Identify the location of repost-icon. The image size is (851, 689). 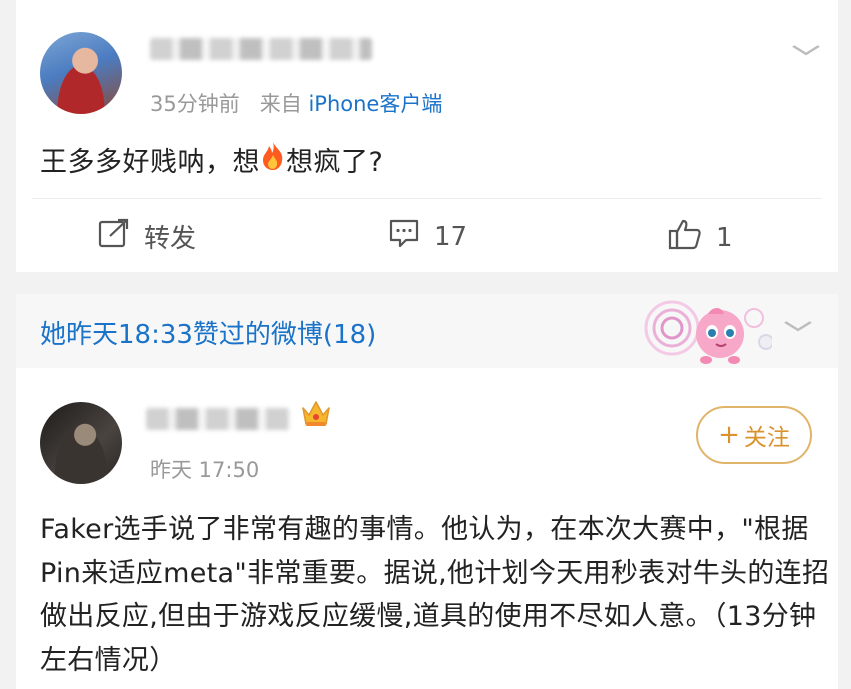
(114, 236).